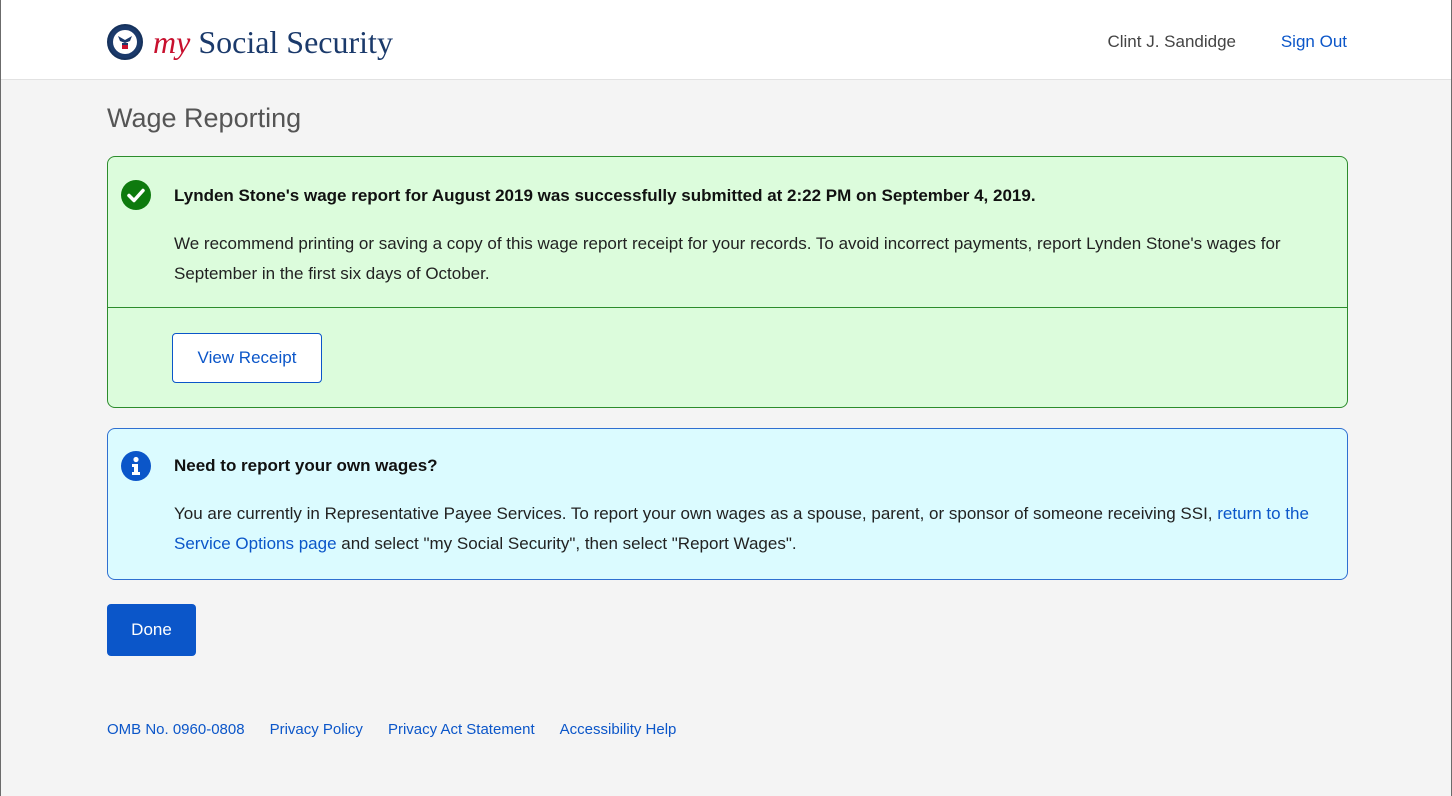 This screenshot has width=1452, height=796. I want to click on check-circle-icon, so click(136, 195).